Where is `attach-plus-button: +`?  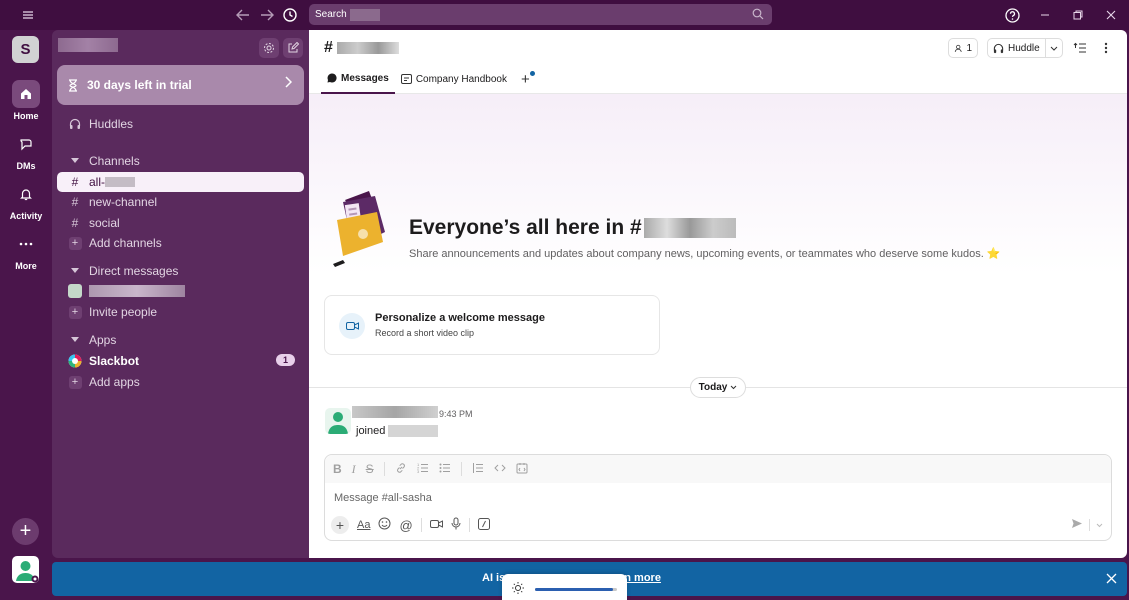
attach-plus-button: + is located at coordinates (340, 525).